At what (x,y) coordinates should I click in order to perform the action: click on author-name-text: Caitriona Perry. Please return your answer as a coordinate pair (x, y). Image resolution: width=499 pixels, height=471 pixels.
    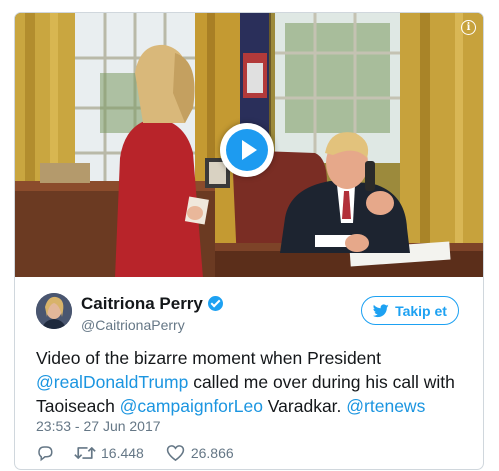
    Looking at the image, I should click on (142, 303).